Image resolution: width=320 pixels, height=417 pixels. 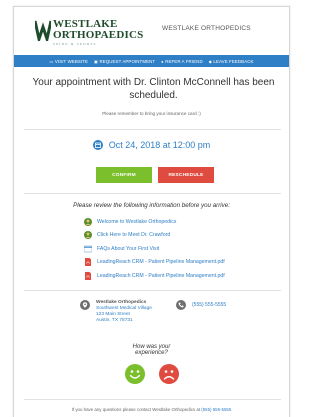 What do you see at coordinates (209, 305) in the screenshot?
I see `practice-phone: (555) 555-5555` at bounding box center [209, 305].